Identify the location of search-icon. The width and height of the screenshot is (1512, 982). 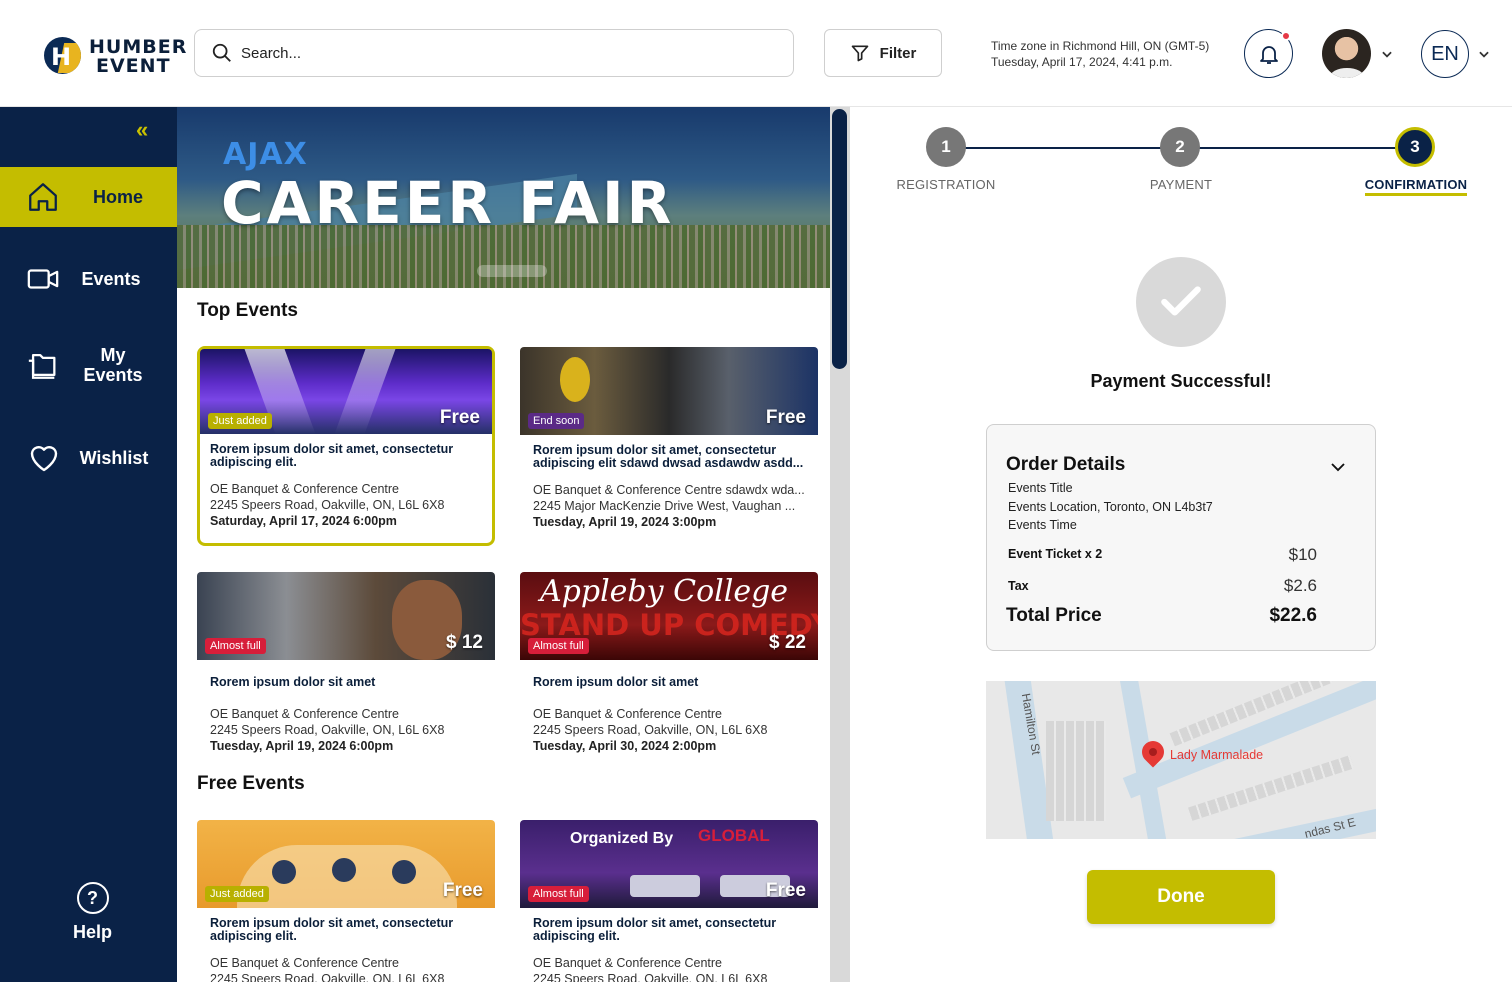
(221, 52).